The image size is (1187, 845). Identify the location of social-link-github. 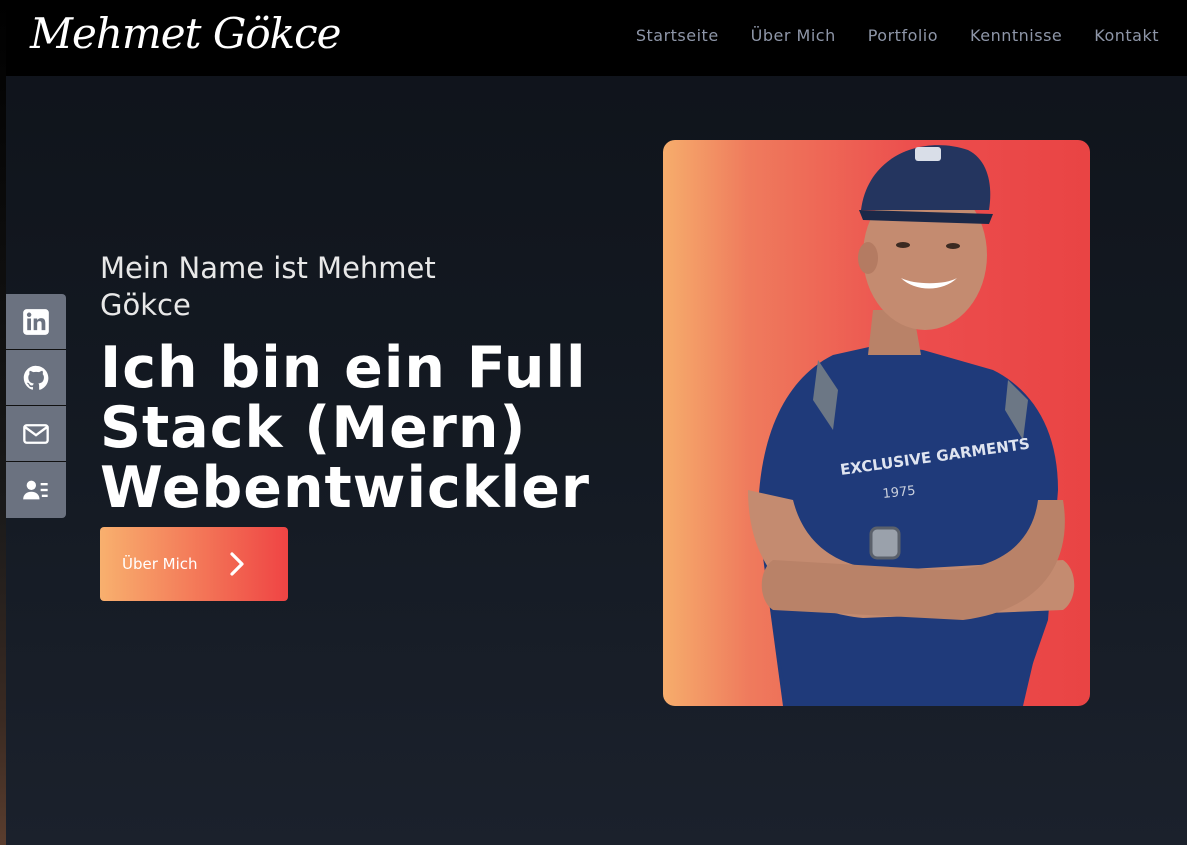
(36, 378).